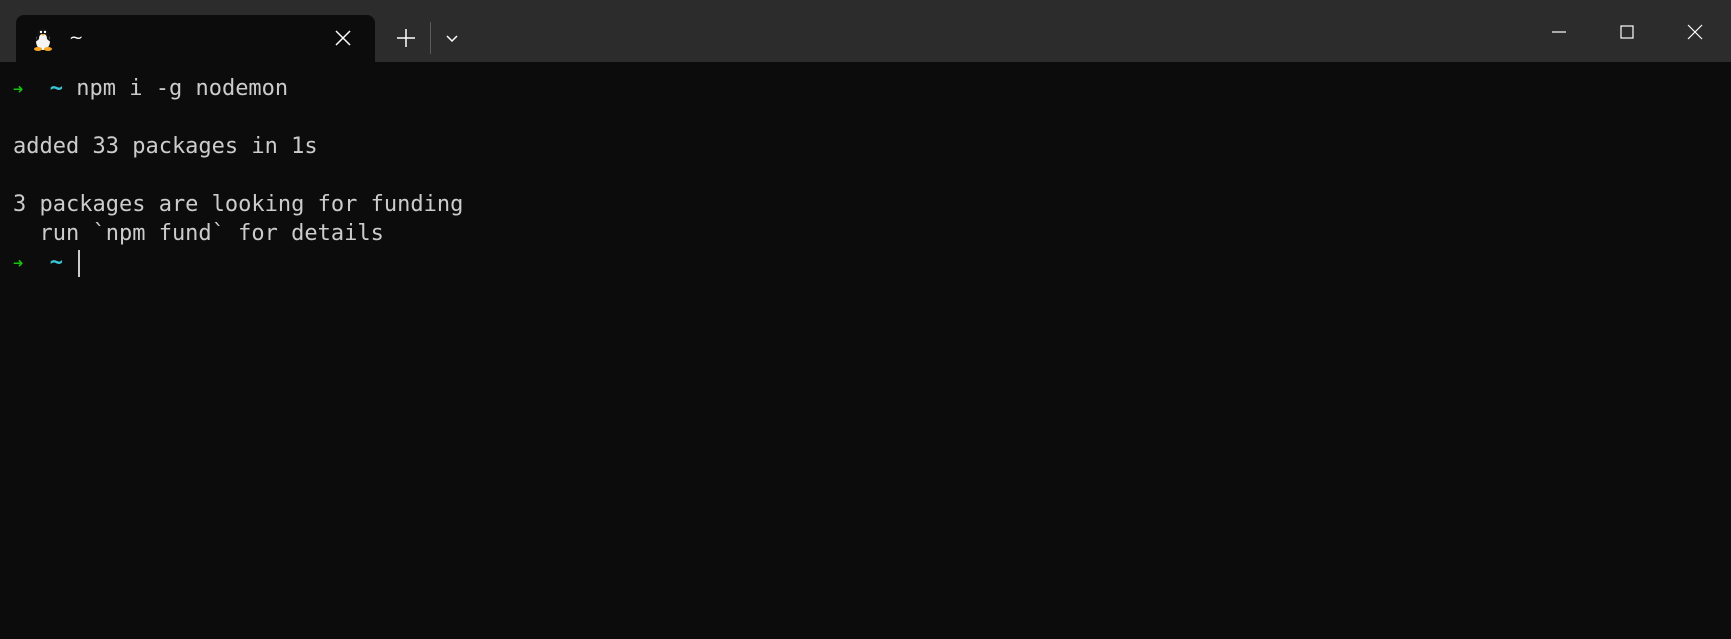  What do you see at coordinates (198, 233) in the screenshot?
I see `output-line: run `npm fund` for details` at bounding box center [198, 233].